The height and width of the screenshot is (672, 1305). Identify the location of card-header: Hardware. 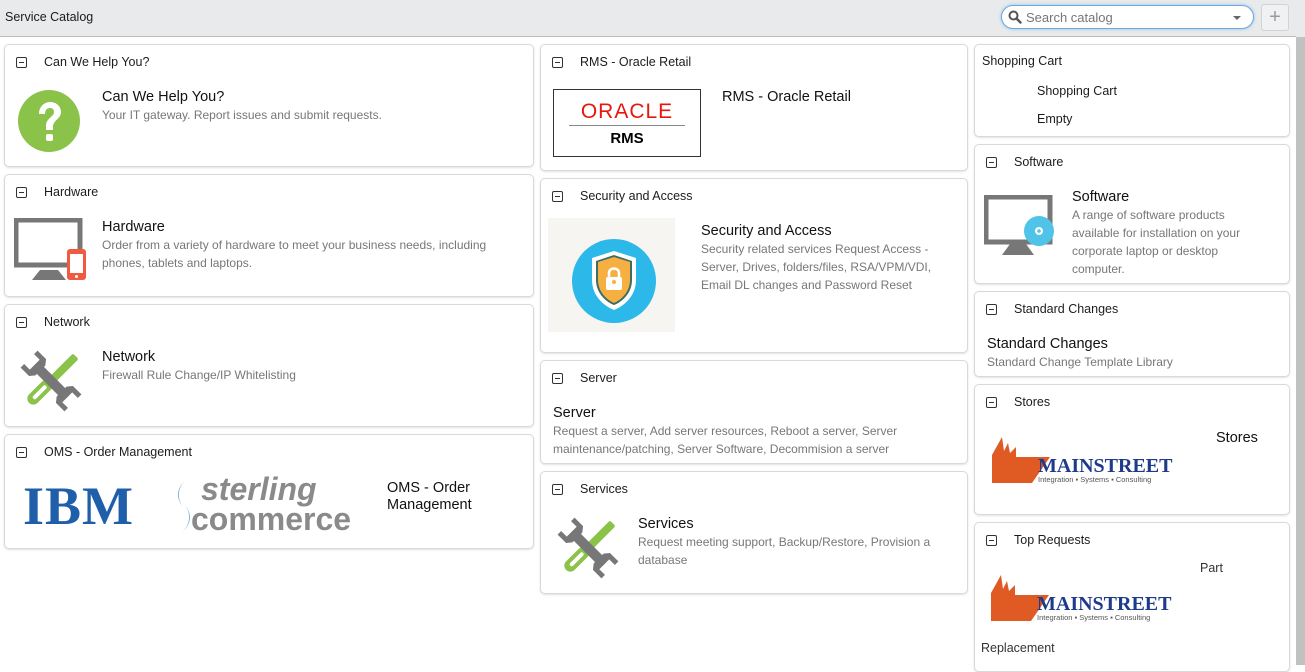
(57, 192).